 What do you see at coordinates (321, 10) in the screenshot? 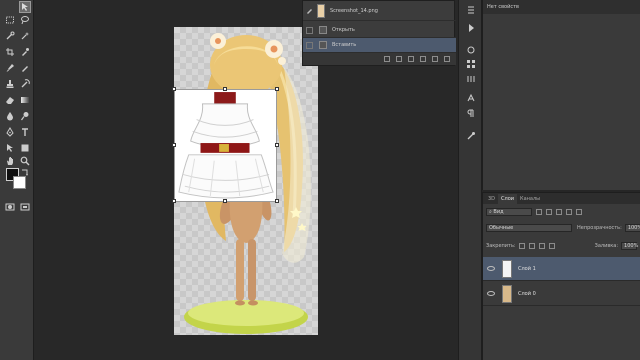
I see `file-thumbnail` at bounding box center [321, 10].